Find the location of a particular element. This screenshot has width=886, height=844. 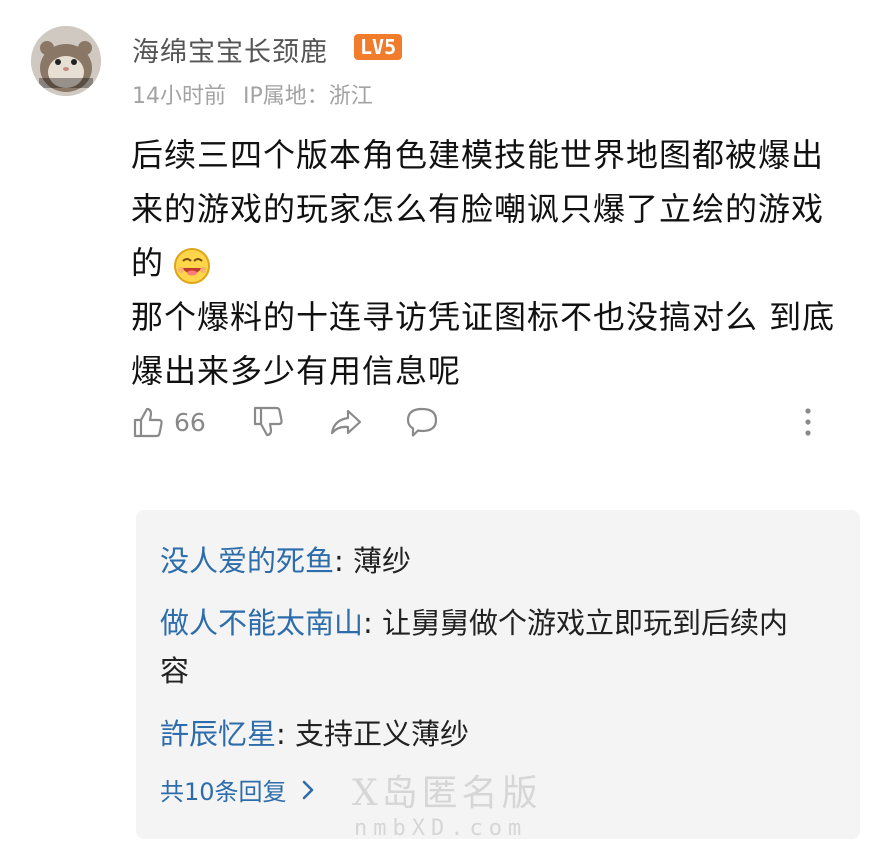

comment-line-with-emoji: 的 is located at coordinates (496, 263).